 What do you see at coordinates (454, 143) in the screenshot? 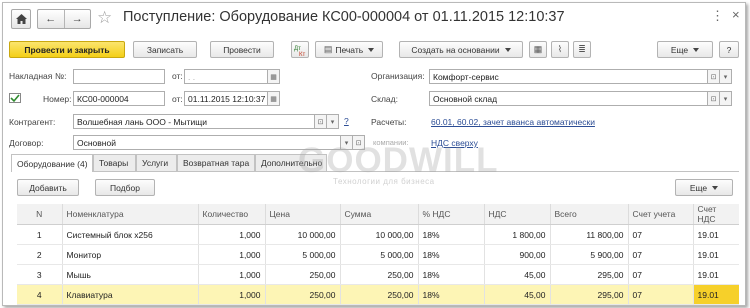
I see `vat-on-top-link: НДС сверху` at bounding box center [454, 143].